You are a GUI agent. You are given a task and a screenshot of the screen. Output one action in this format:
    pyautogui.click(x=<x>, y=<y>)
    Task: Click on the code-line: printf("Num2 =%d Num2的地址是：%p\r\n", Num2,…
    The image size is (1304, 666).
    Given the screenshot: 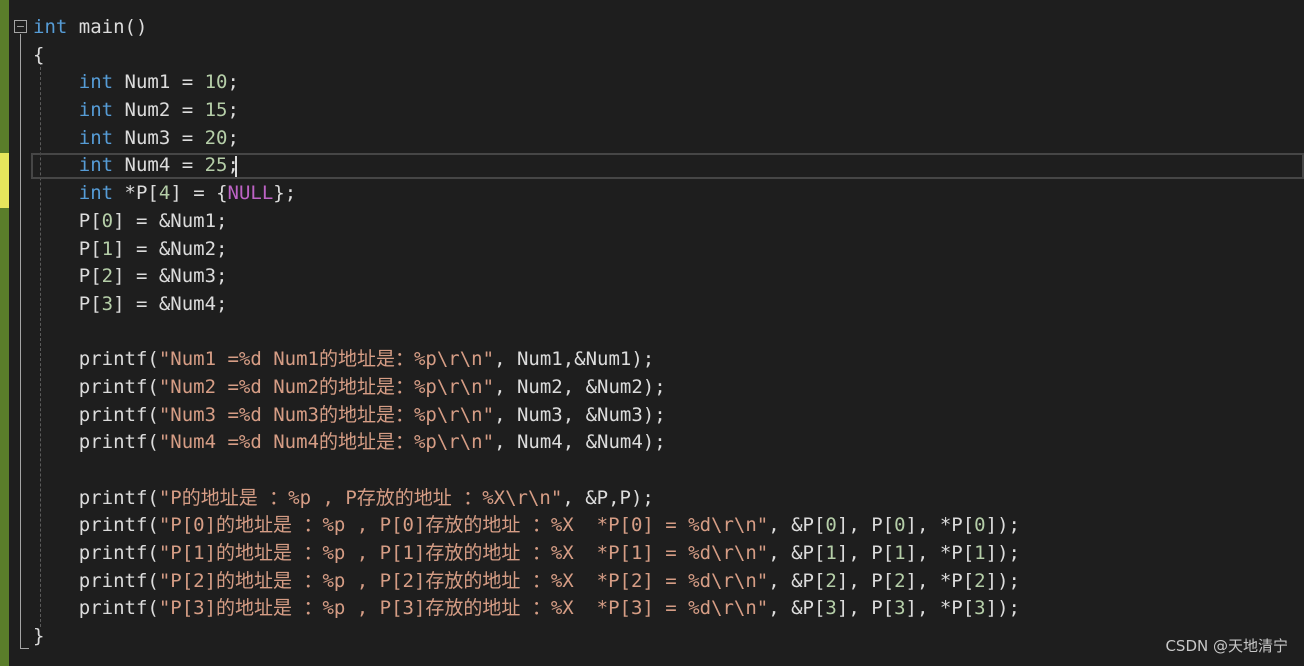 What is the action you would take?
    pyautogui.click(x=526, y=388)
    